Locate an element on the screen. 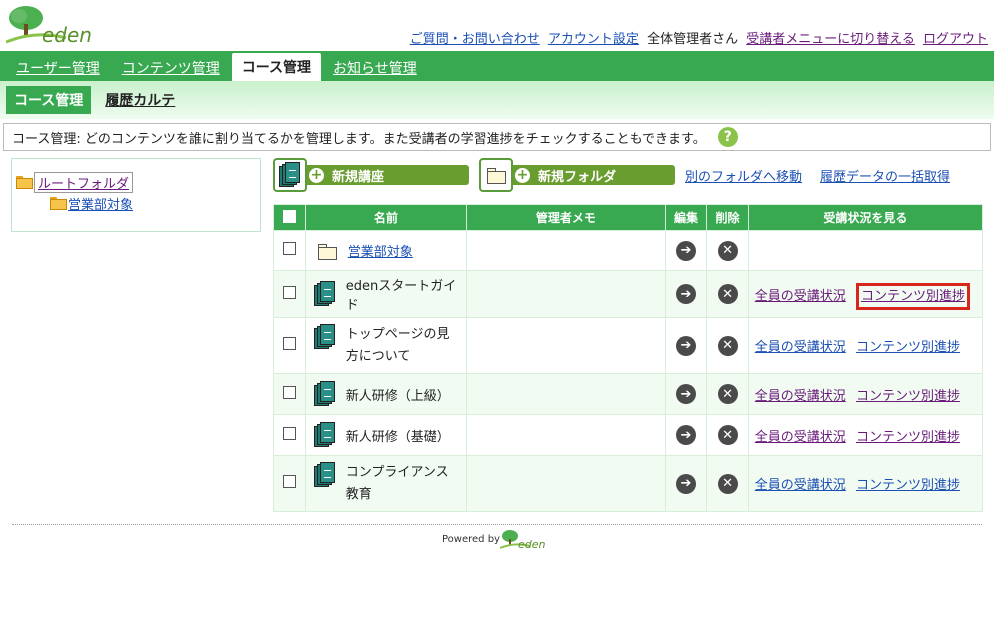 The width and height of the screenshot is (994, 628). col-status: 受講状況を見る is located at coordinates (865, 217).